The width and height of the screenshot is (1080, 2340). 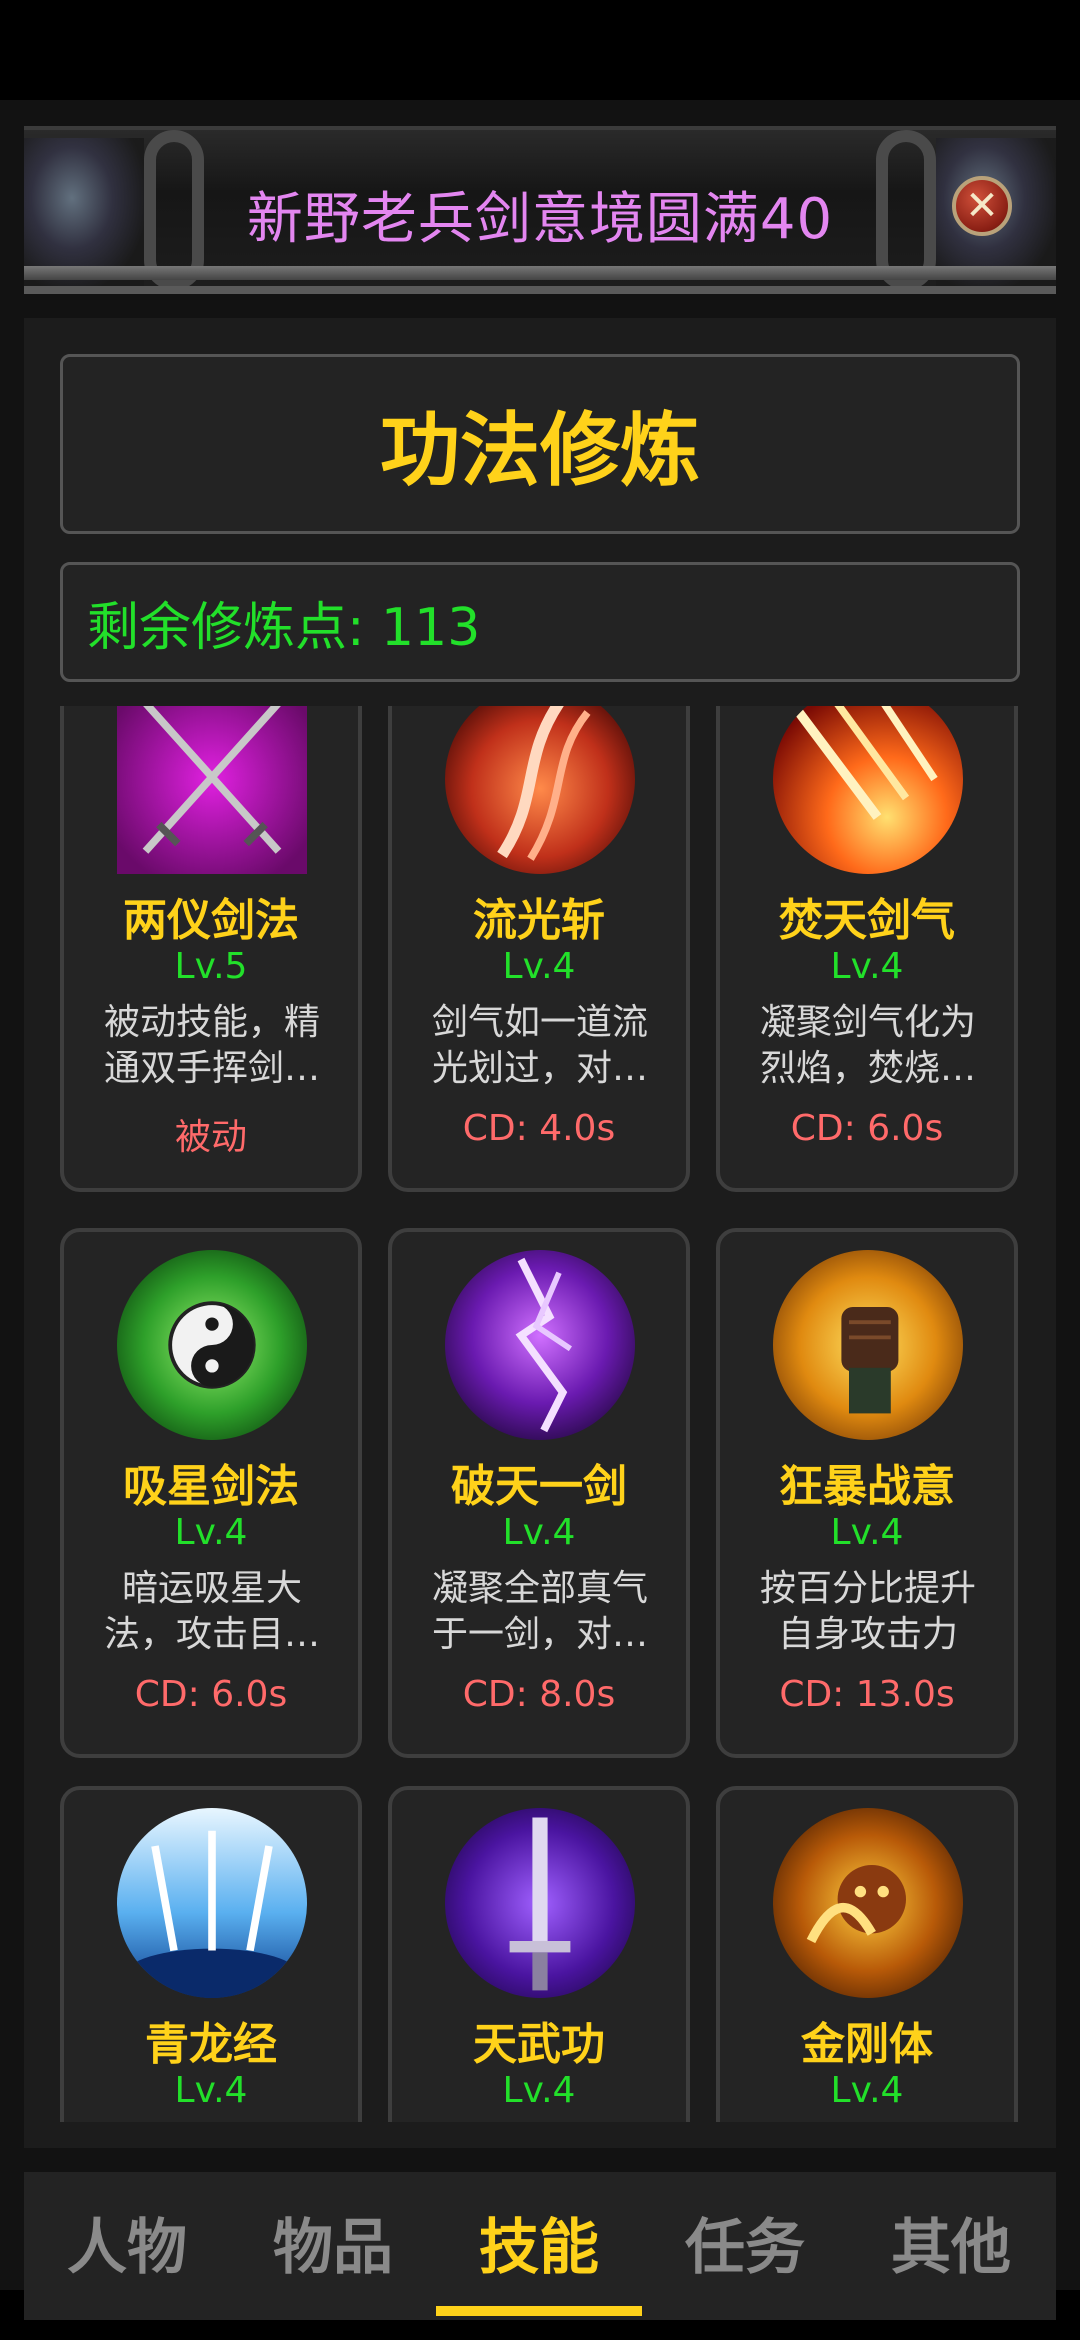 What do you see at coordinates (867, 920) in the screenshot?
I see `skill-name: 焚天剑气` at bounding box center [867, 920].